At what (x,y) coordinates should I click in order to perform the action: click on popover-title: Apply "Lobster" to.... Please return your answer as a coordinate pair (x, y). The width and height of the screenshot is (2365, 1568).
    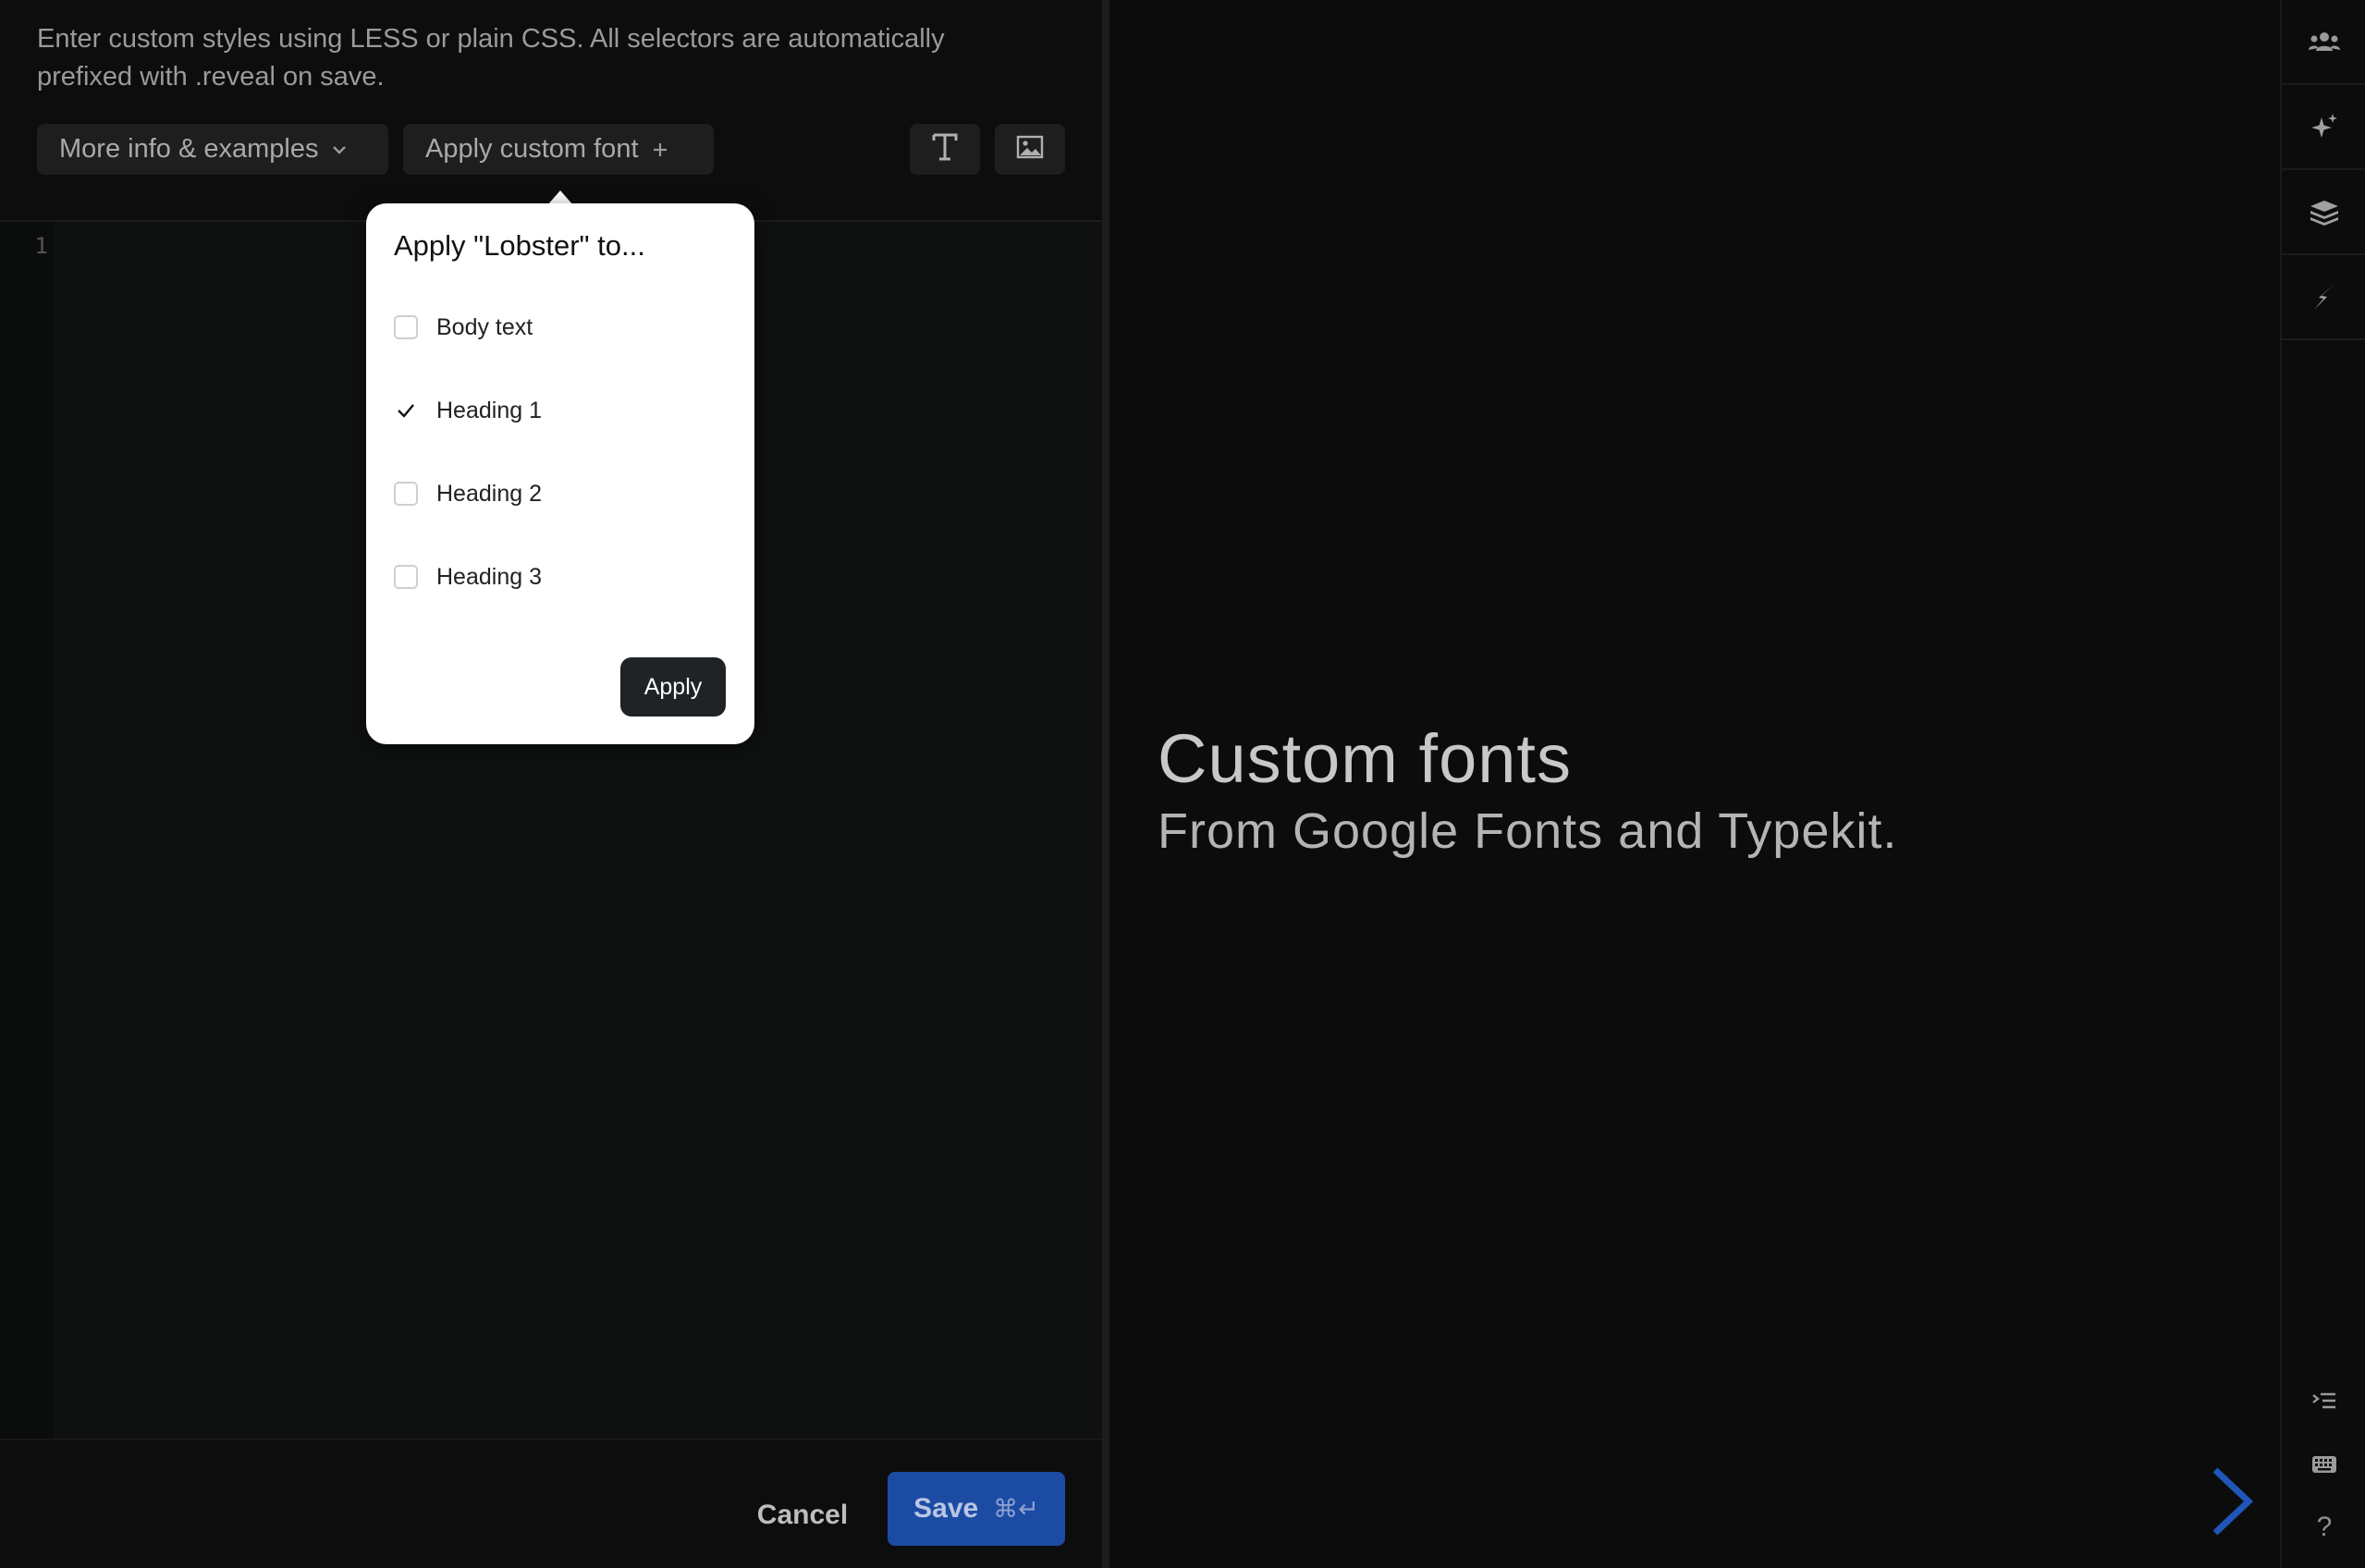
    Looking at the image, I should click on (519, 246).